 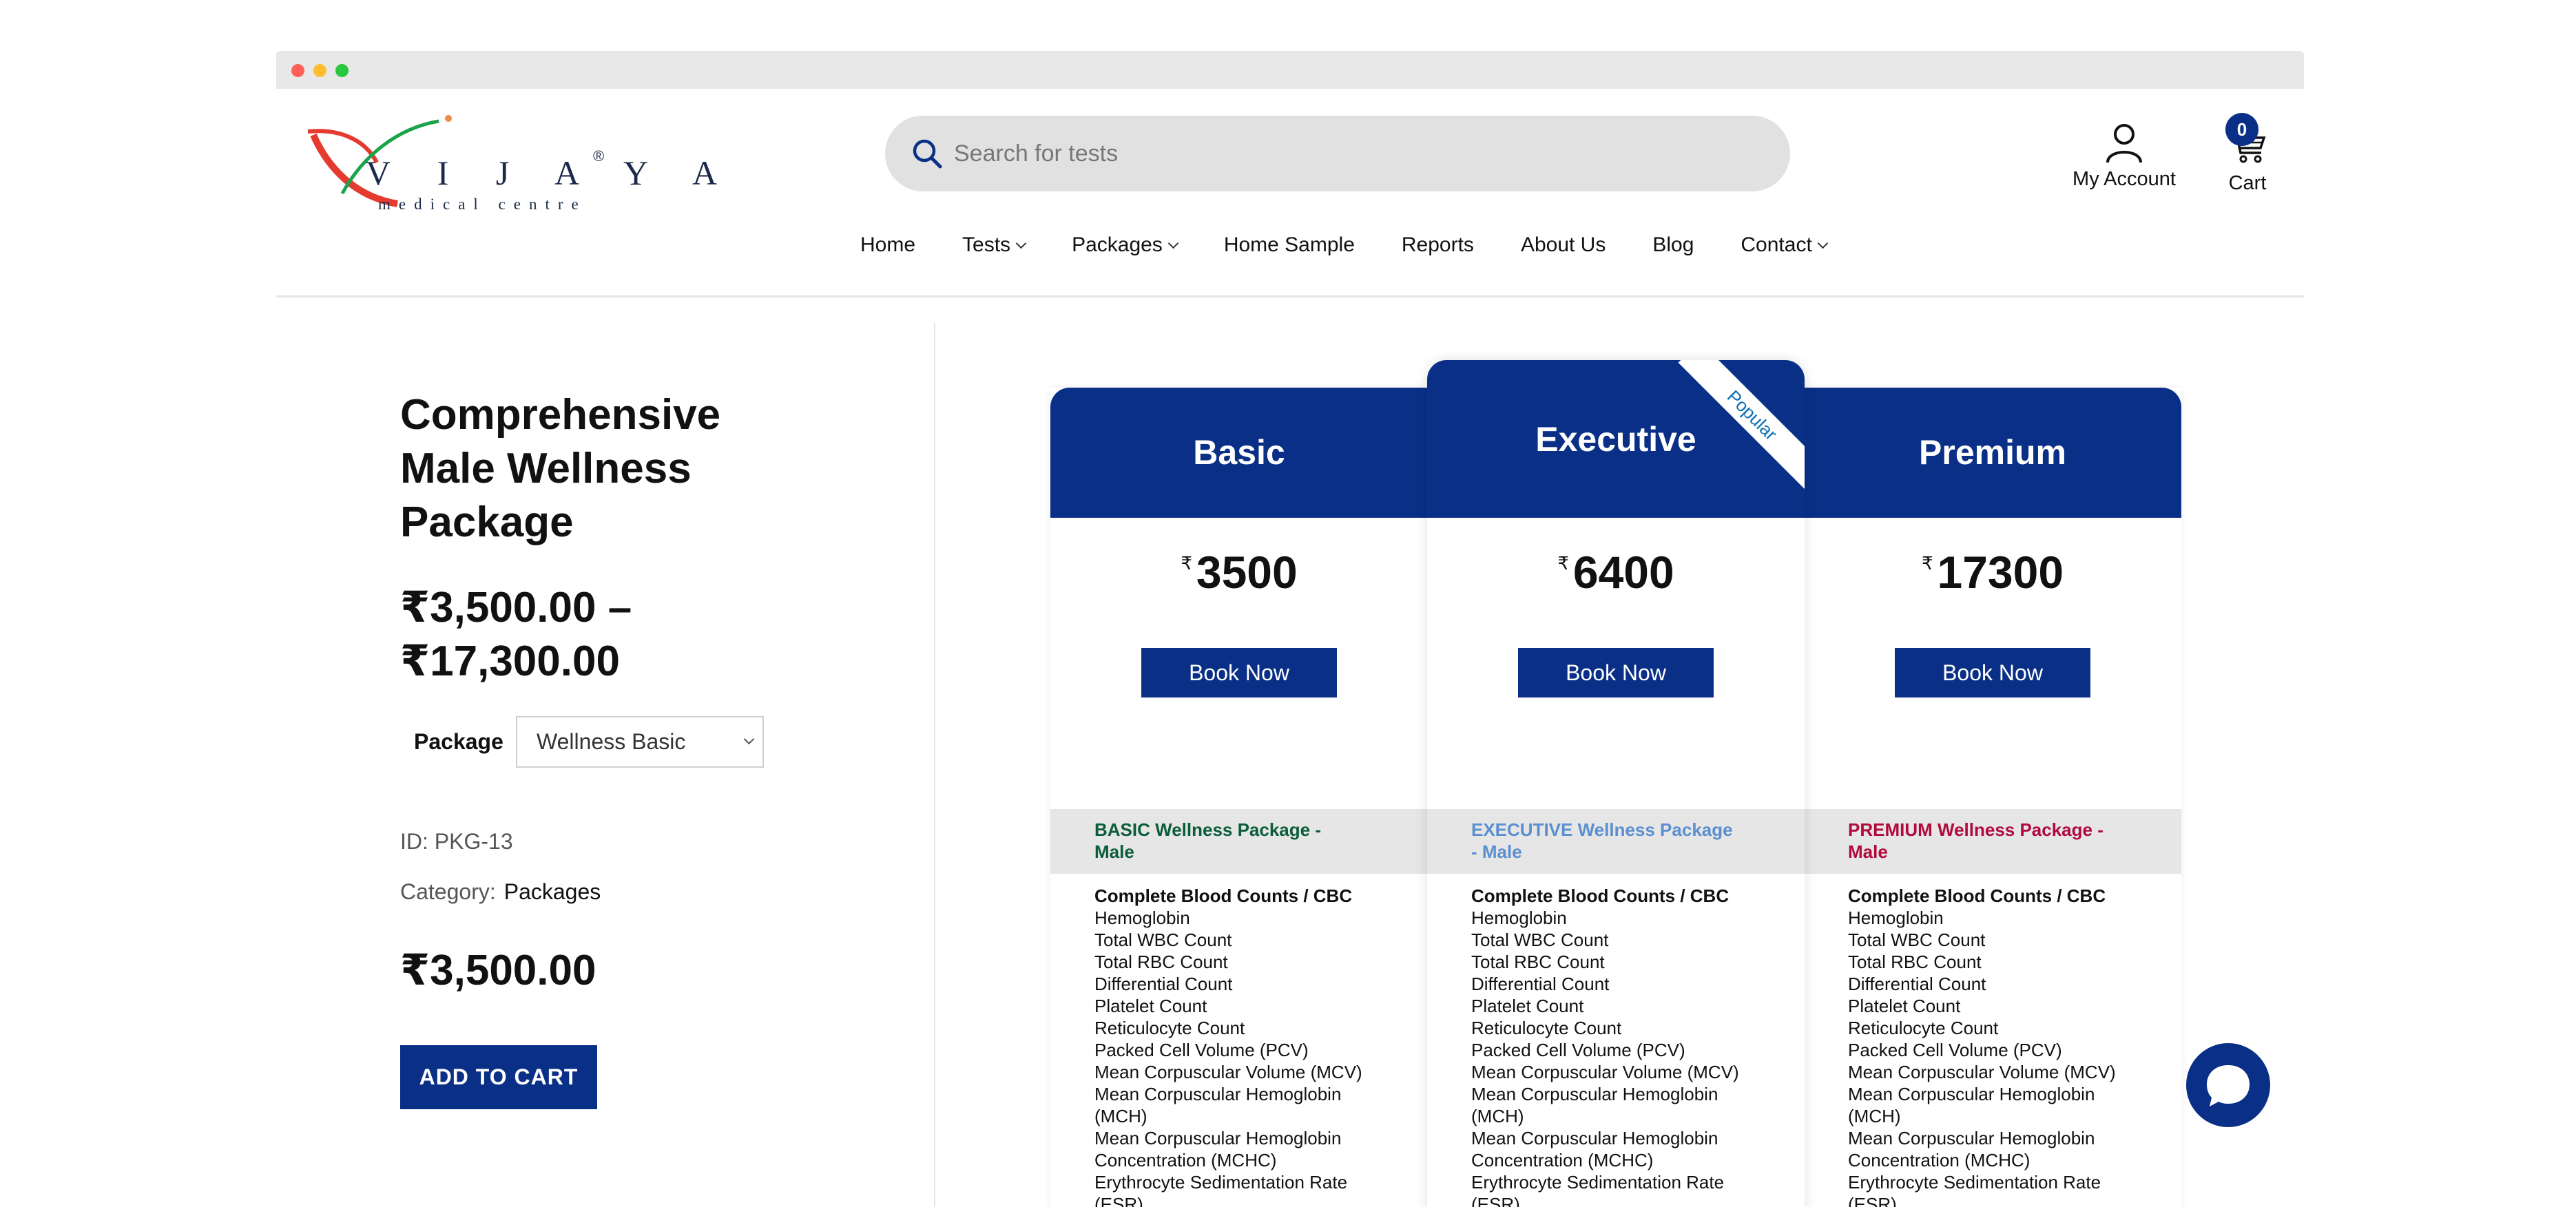 I want to click on plan-band: EXECUTIVE Wellness Package - Male, so click(x=1616, y=841).